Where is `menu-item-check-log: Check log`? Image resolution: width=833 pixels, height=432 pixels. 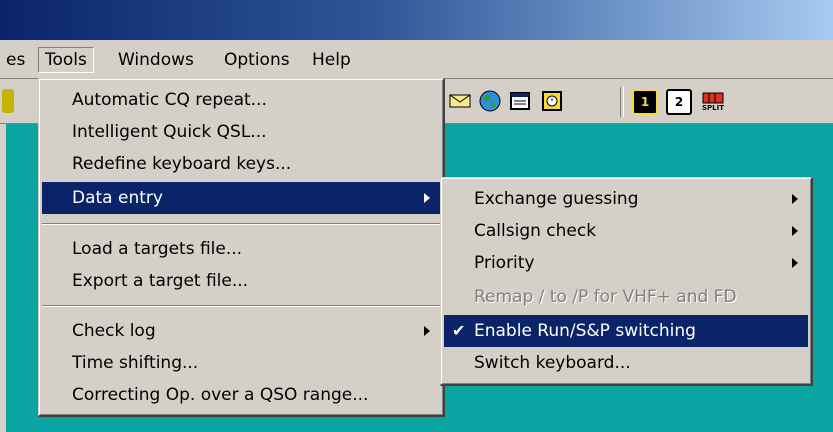
menu-item-check-log: Check log is located at coordinates (241, 331).